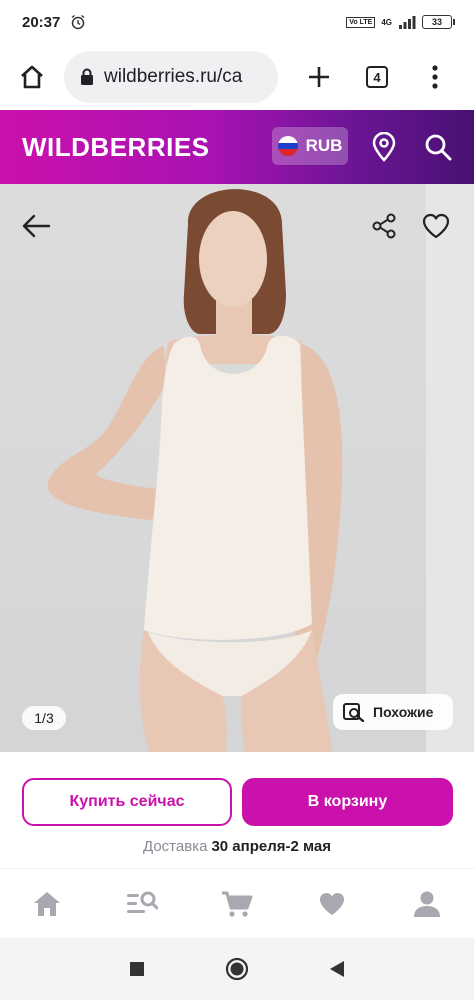 The width and height of the screenshot is (474, 1000). What do you see at coordinates (407, 22) in the screenshot?
I see `signal-icon` at bounding box center [407, 22].